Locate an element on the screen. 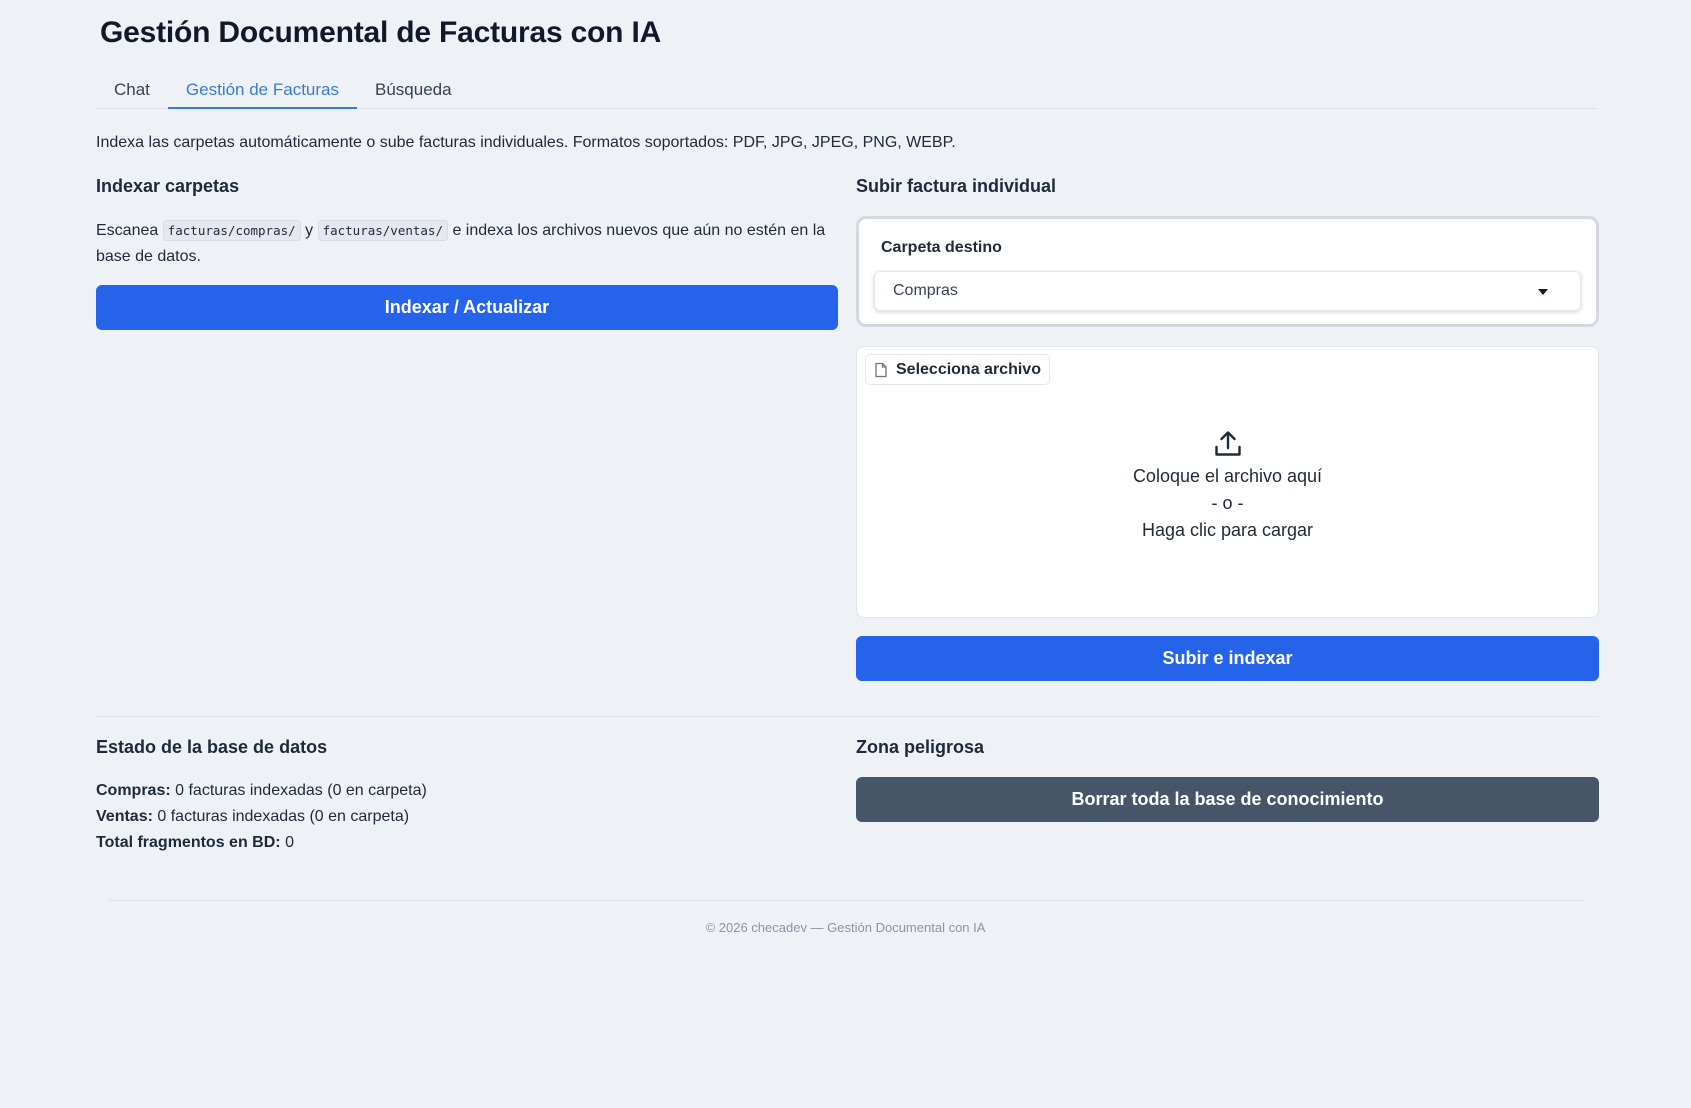 The height and width of the screenshot is (1108, 1691). drop-line-1: Coloque el archivo aquí is located at coordinates (1227, 476).